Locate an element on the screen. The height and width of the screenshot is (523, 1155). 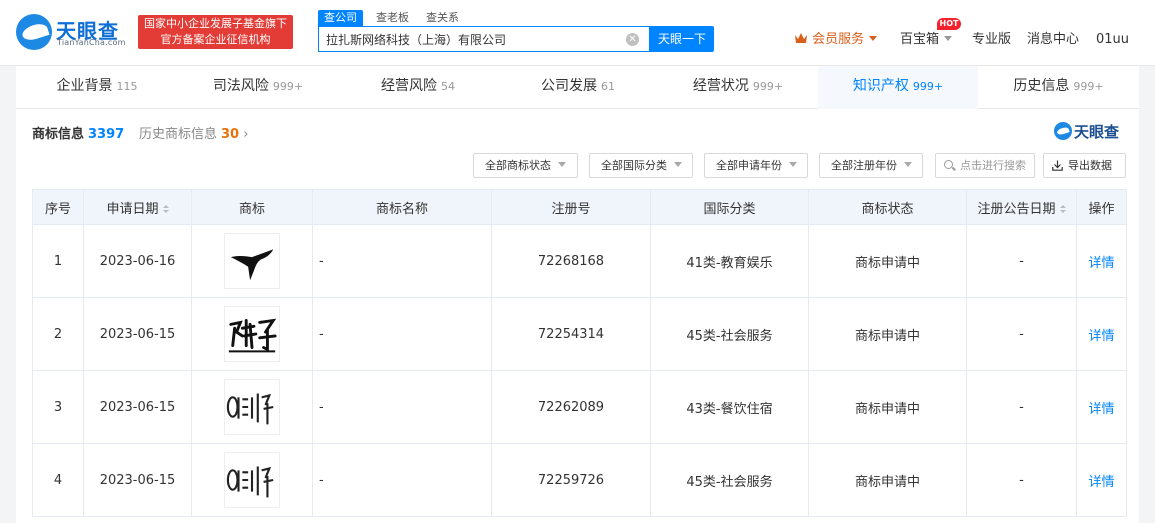
download-icon is located at coordinates (1057, 165).